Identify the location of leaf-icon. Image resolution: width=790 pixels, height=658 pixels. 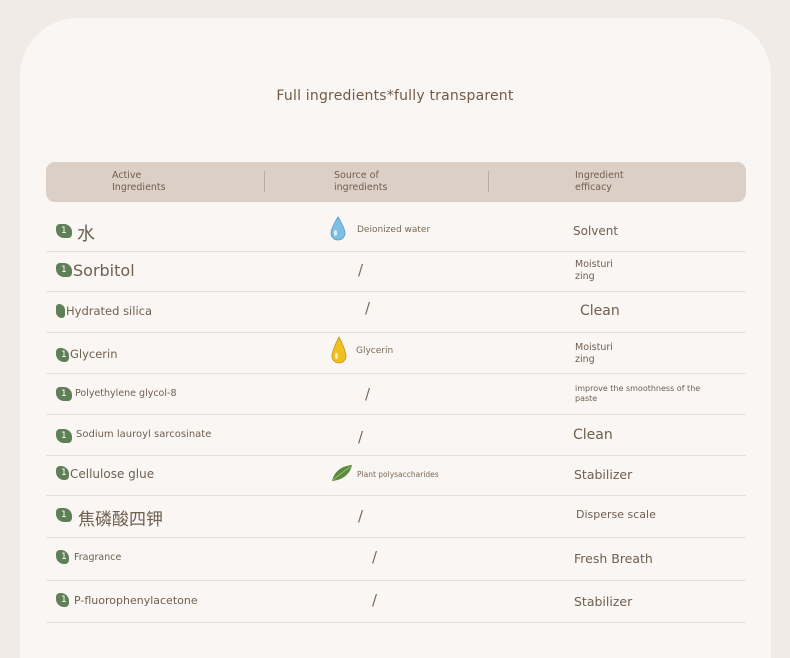
(342, 473).